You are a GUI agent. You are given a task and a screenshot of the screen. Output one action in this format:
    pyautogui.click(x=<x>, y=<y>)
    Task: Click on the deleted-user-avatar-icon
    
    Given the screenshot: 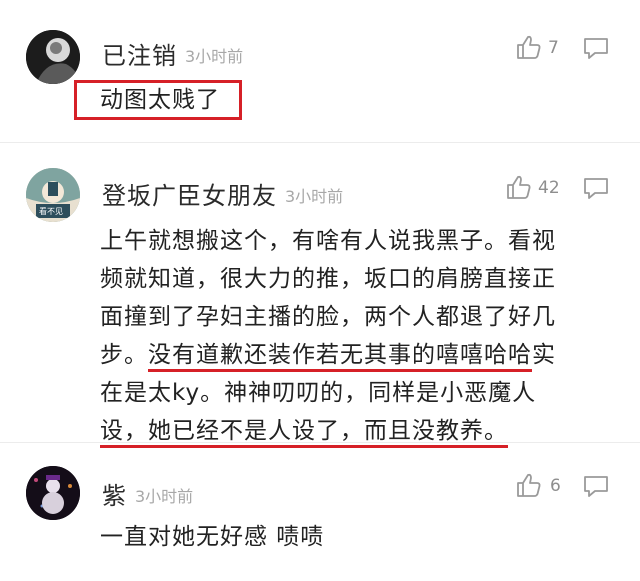 What is the action you would take?
    pyautogui.click(x=53, y=57)
    